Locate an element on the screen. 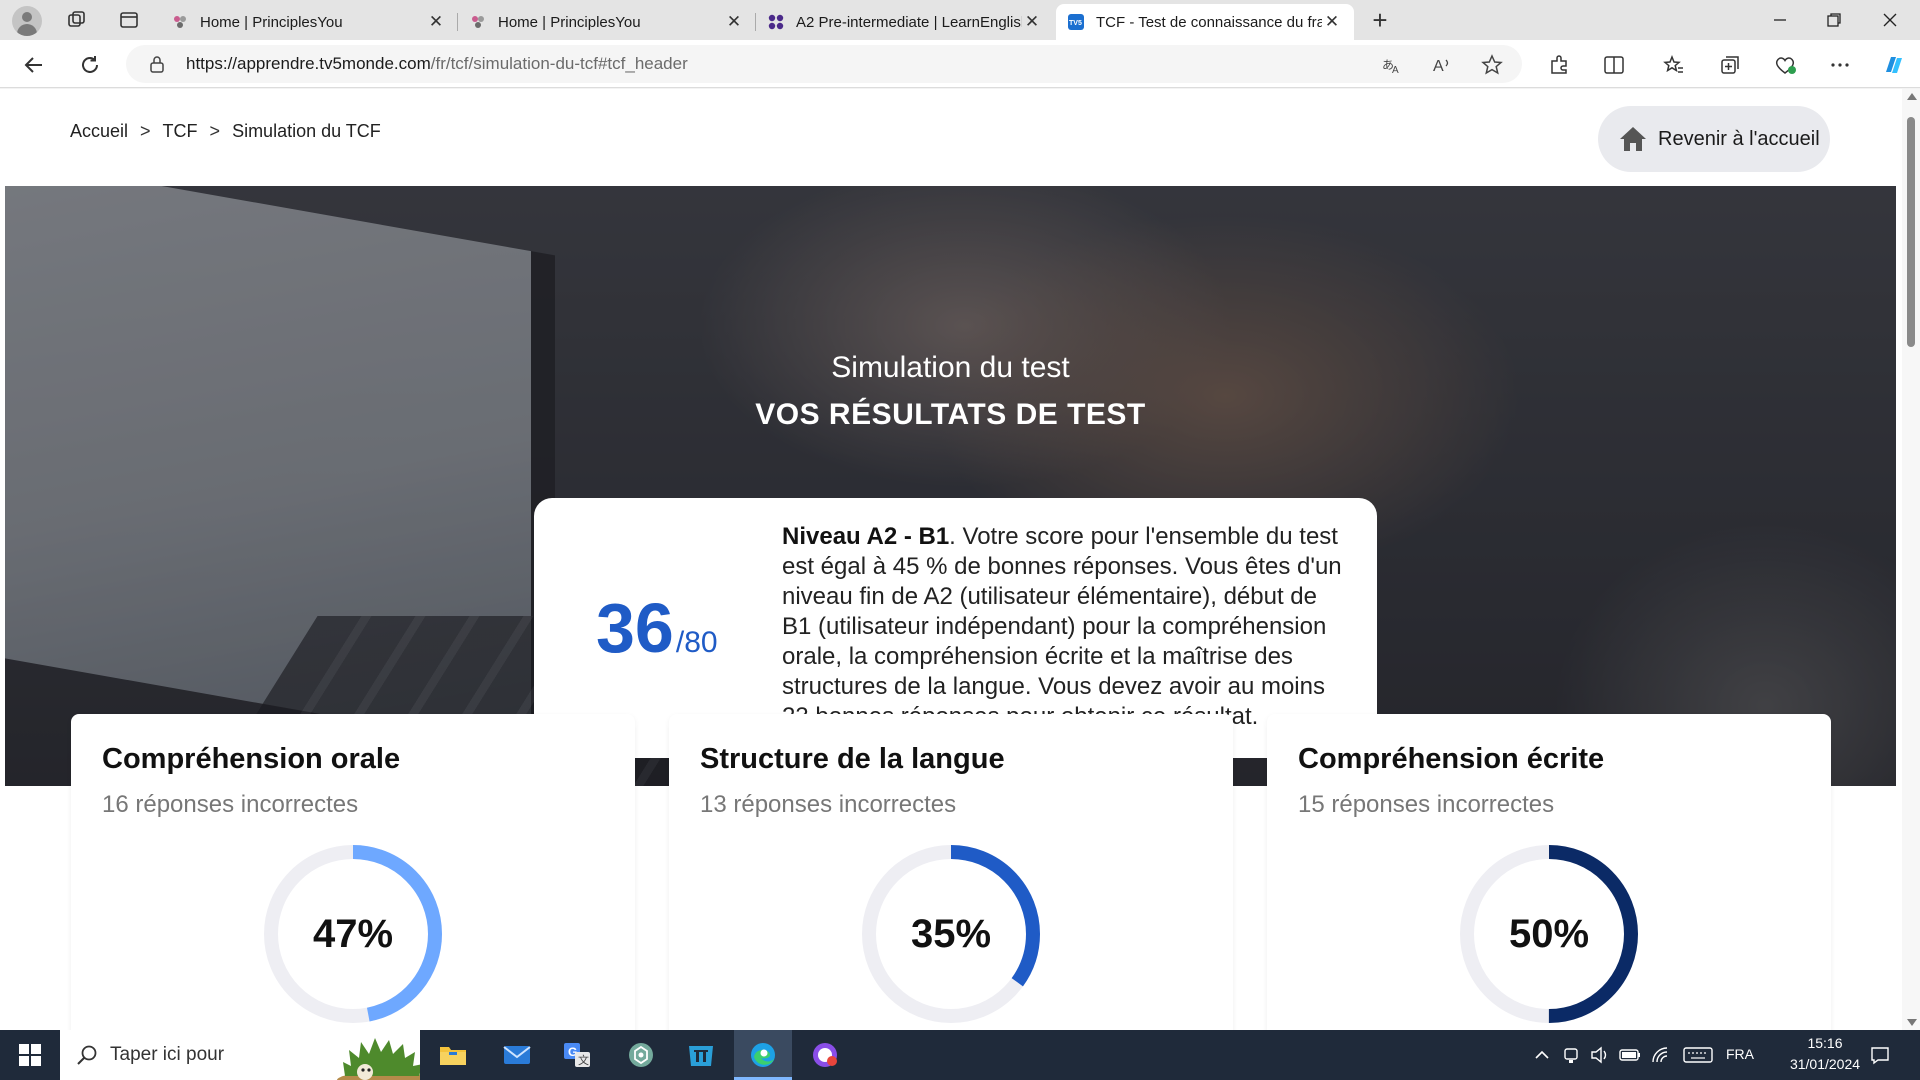 The width and height of the screenshot is (1920, 1080). scroll-up-arrow-icon is located at coordinates (1912, 96).